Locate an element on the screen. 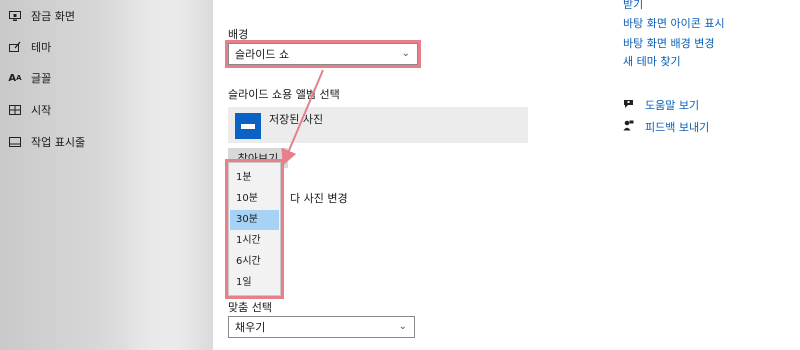  sidebar-item-start: 시작 is located at coordinates (29, 110).